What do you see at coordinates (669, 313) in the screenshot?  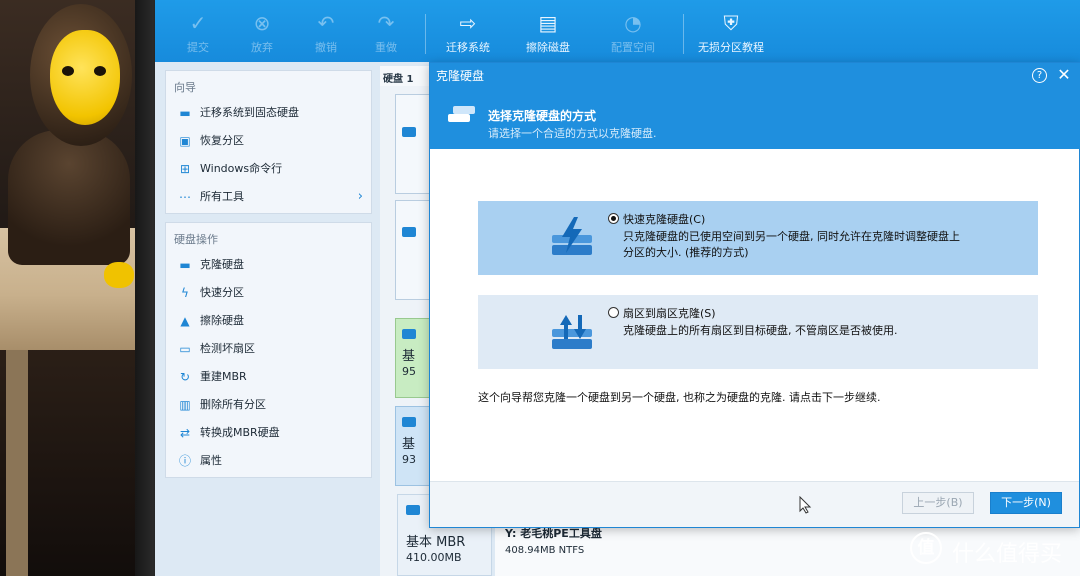 I see `sector-clone-label: 扇区到扇区克隆(S)` at bounding box center [669, 313].